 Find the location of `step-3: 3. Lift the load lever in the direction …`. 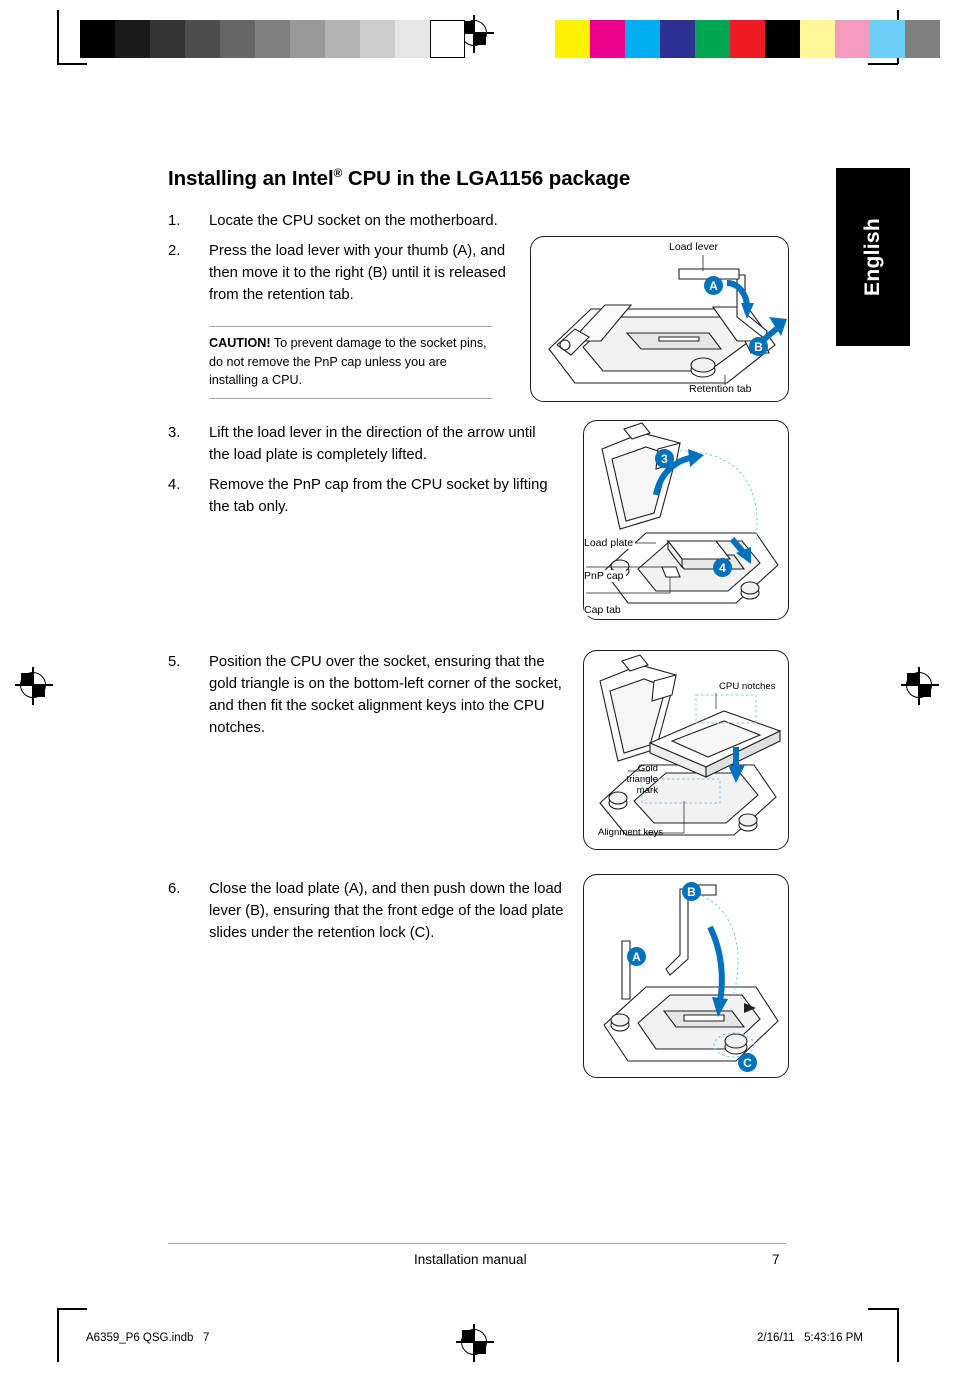

step-3: 3. Lift the load lever in the direction … is located at coordinates (363, 444).